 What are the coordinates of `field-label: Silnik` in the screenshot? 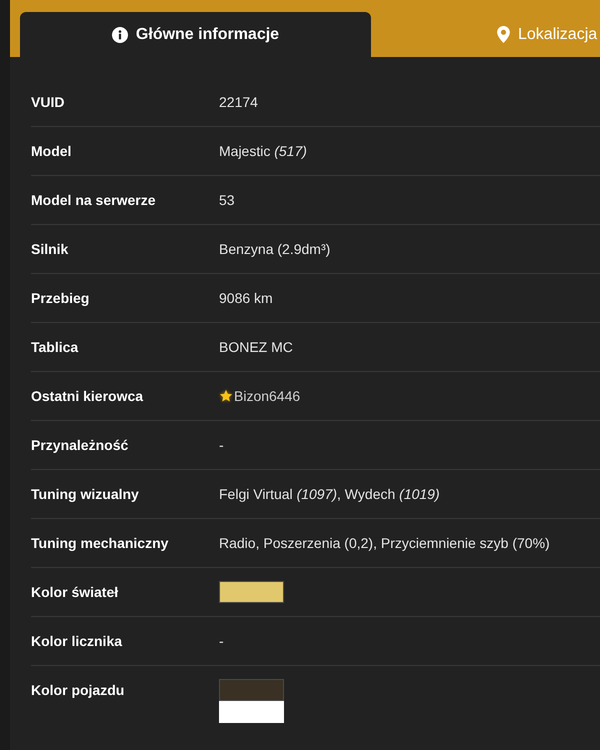 It's located at (50, 249).